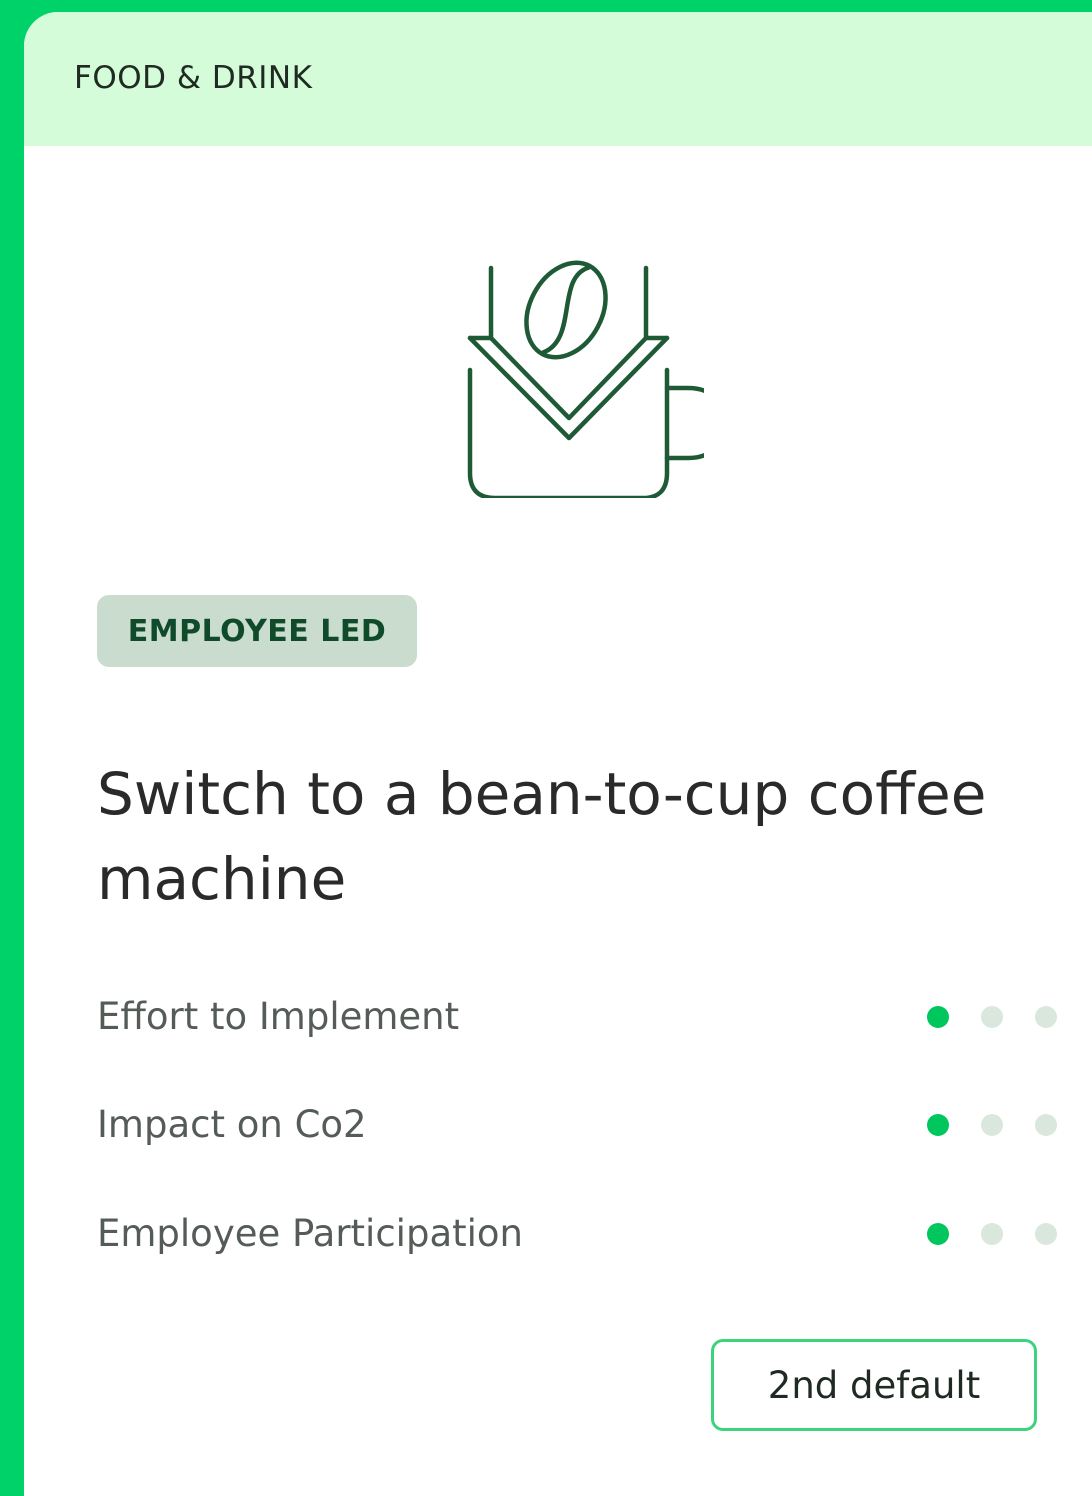  I want to click on status-badge: EMPLOYEE LED, so click(257, 631).